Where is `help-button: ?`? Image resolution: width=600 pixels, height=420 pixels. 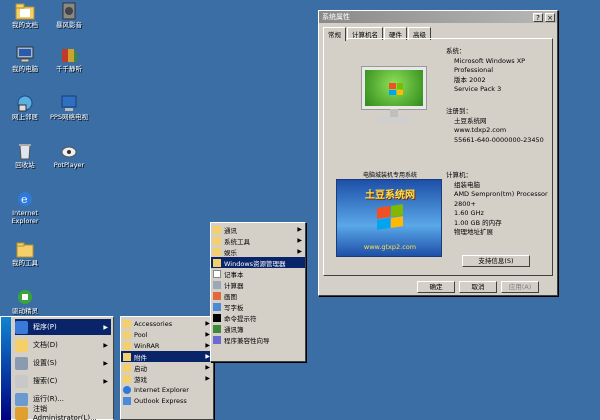
help-button: ? is located at coordinates (538, 17).